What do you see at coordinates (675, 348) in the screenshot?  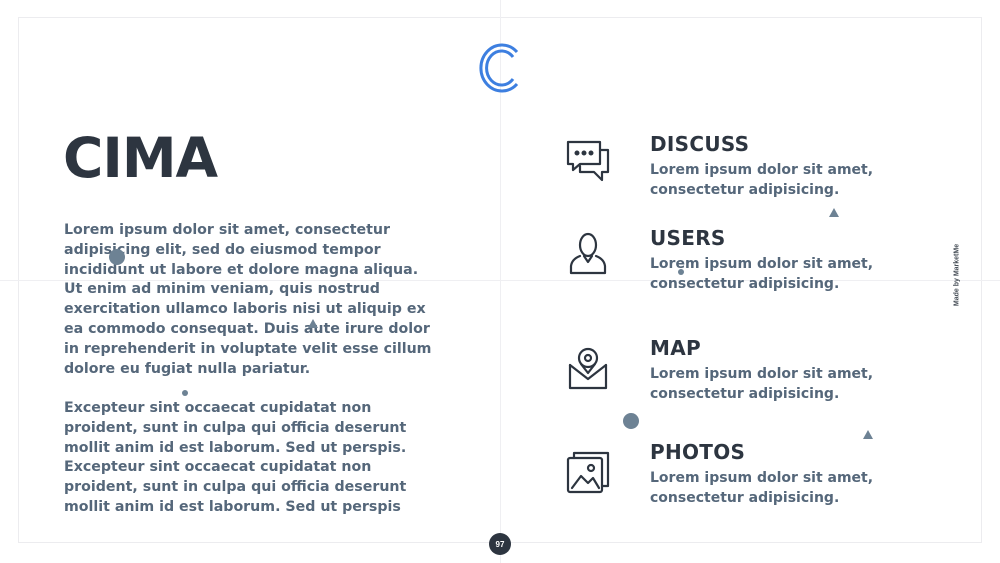 I see `feature-title-map: MAP` at bounding box center [675, 348].